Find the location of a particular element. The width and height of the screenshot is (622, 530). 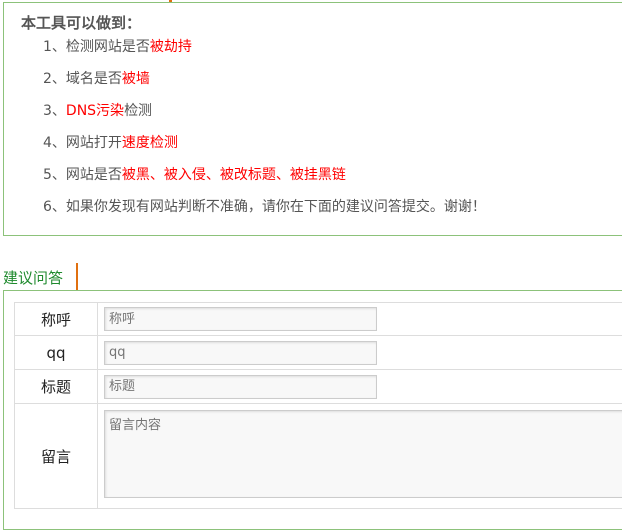

feature-item: 3、DNS污染检测 is located at coordinates (97, 110).